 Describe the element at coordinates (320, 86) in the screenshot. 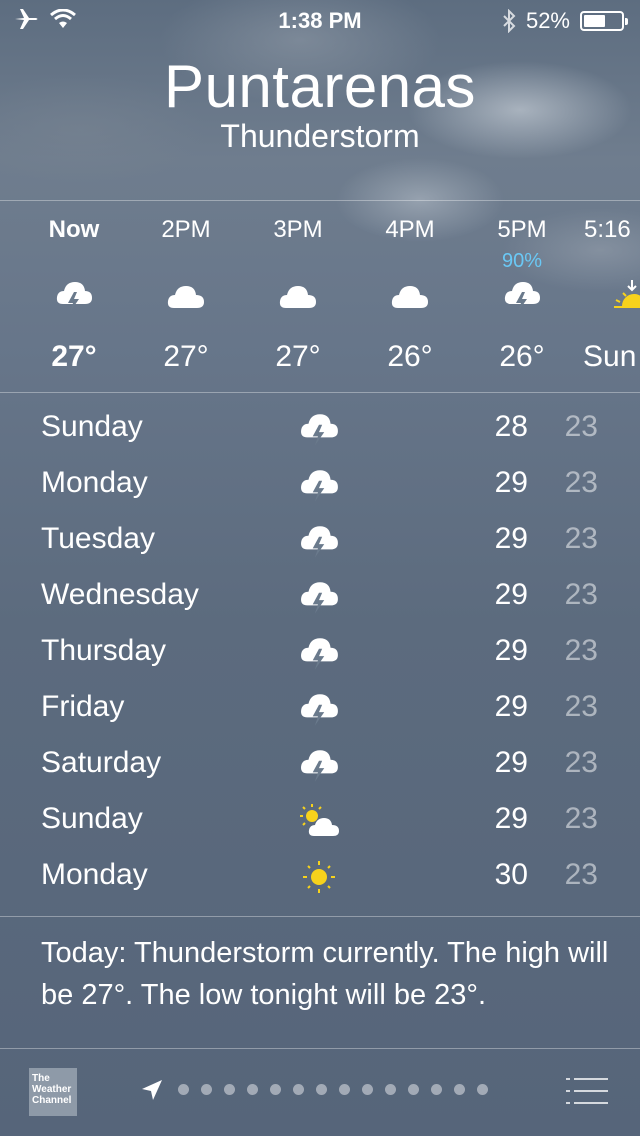

I see `city-name: Puntarenas` at that location.